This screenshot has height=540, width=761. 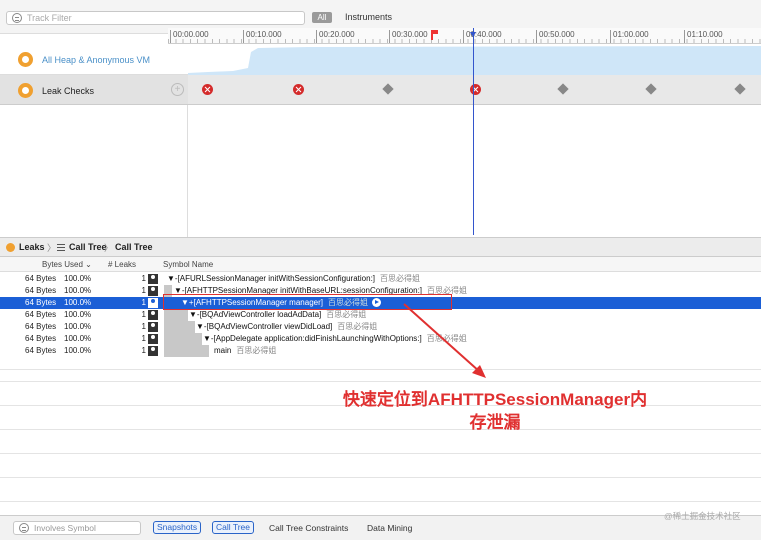 What do you see at coordinates (122, 264) in the screenshot?
I see `column-leaks: # Leaks` at bounding box center [122, 264].